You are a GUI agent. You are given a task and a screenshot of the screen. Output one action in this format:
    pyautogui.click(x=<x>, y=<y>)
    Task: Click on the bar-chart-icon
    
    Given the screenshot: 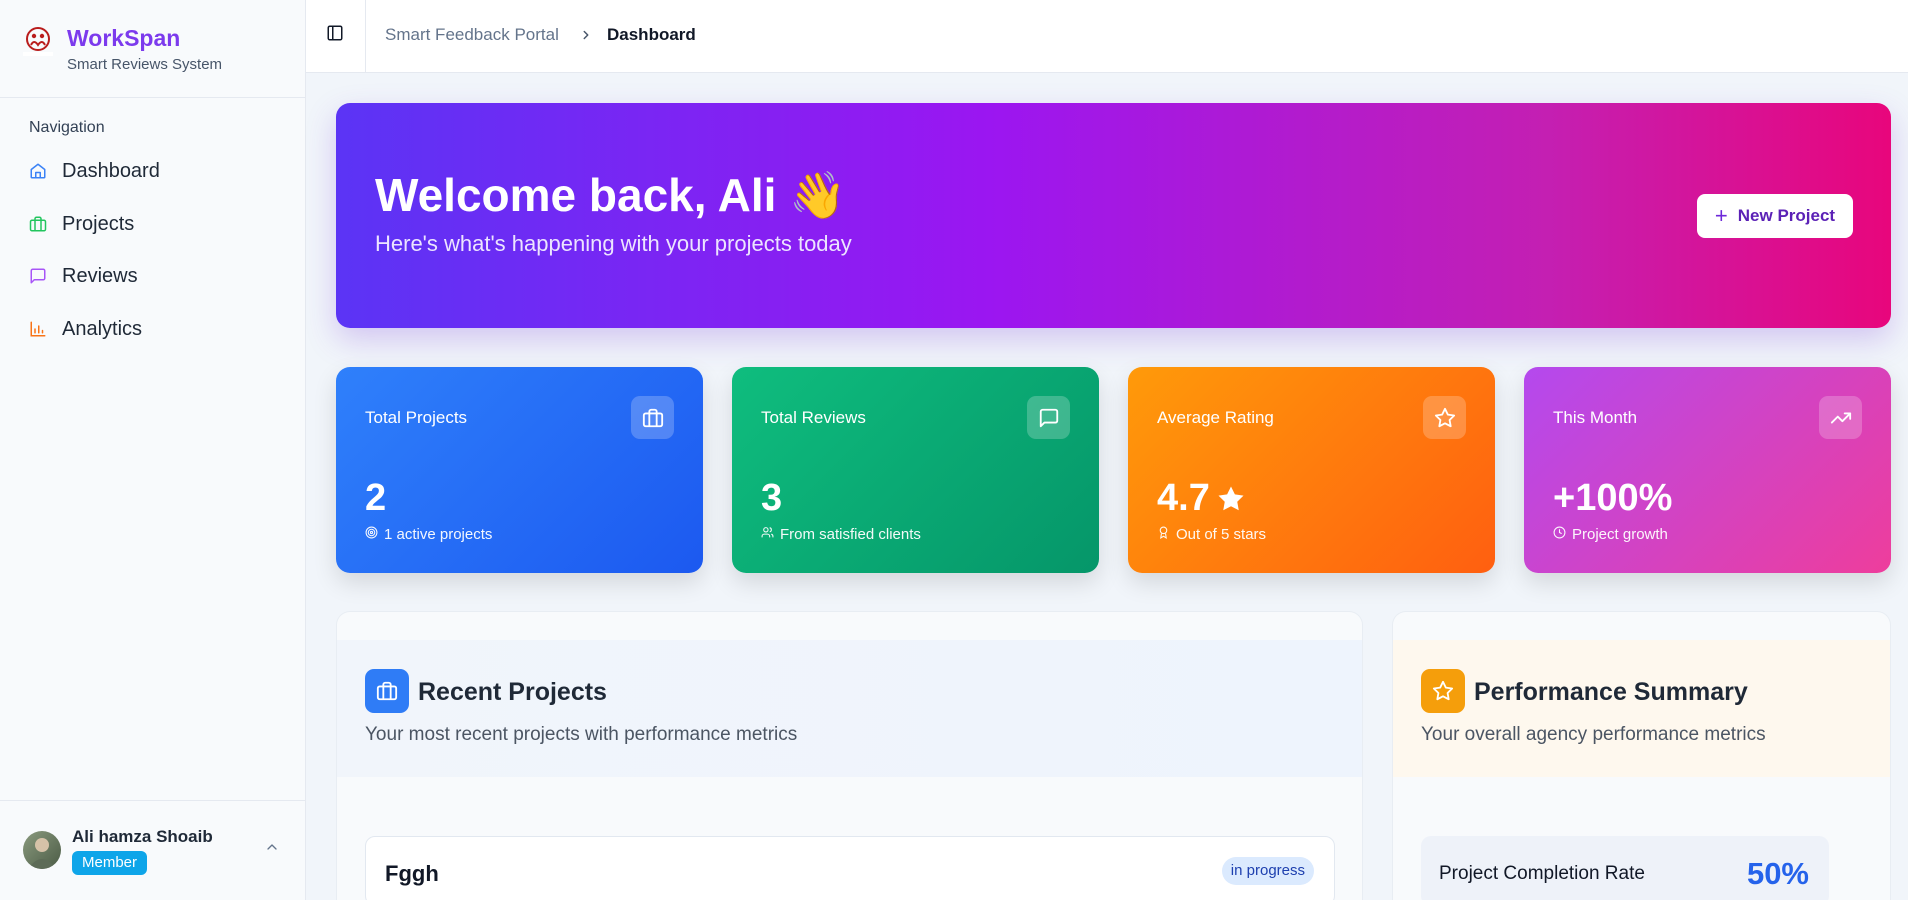 What is the action you would take?
    pyautogui.click(x=38, y=329)
    